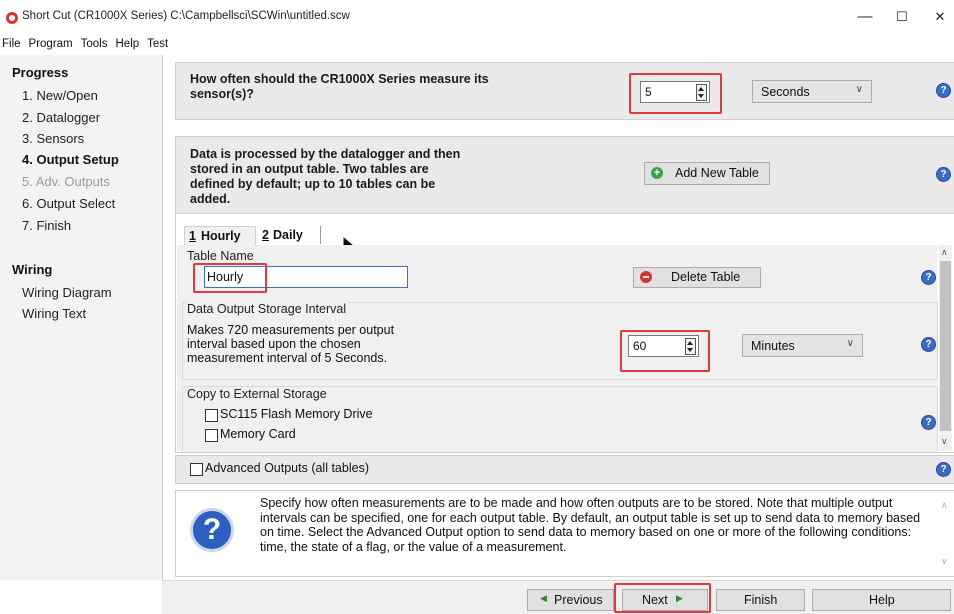 This screenshot has height=614, width=954. Describe the element at coordinates (812, 91) in the screenshot. I see `measure-unit-select: Seconds ∨` at that location.